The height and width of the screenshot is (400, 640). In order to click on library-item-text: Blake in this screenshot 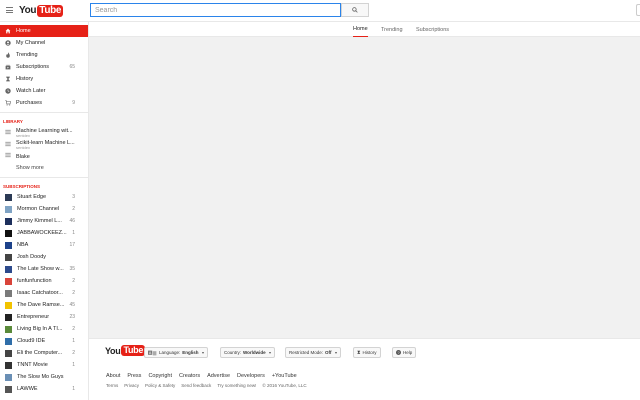, I will do `click(23, 156)`.